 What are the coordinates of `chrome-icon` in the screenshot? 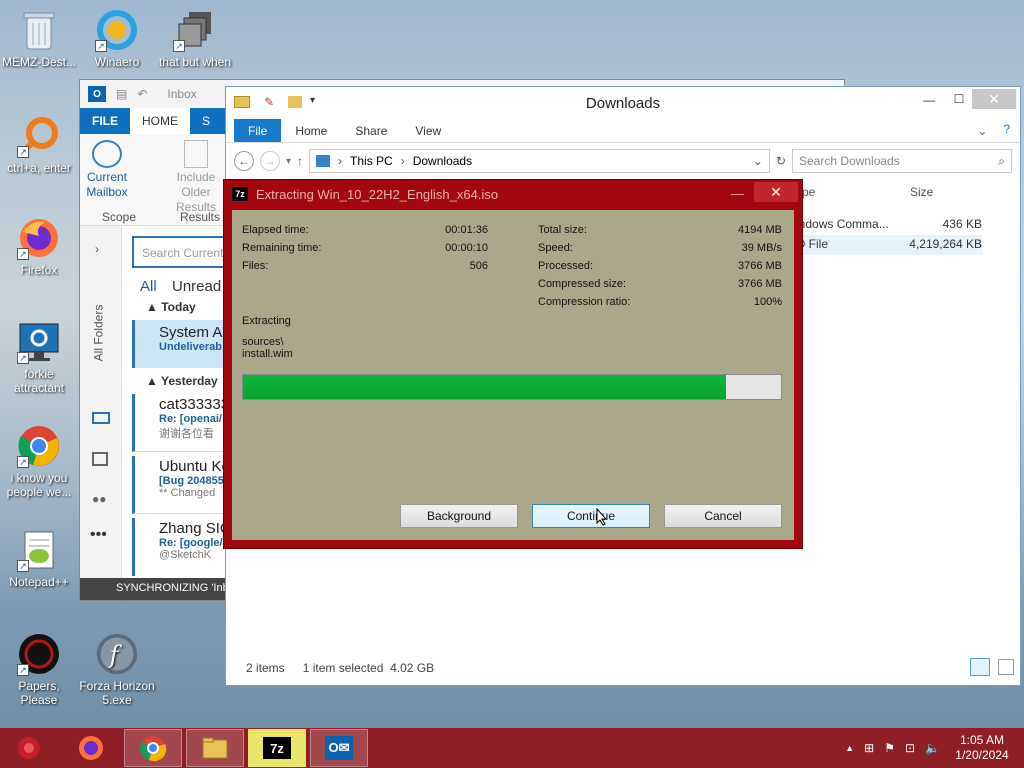 It's located at (153, 749).